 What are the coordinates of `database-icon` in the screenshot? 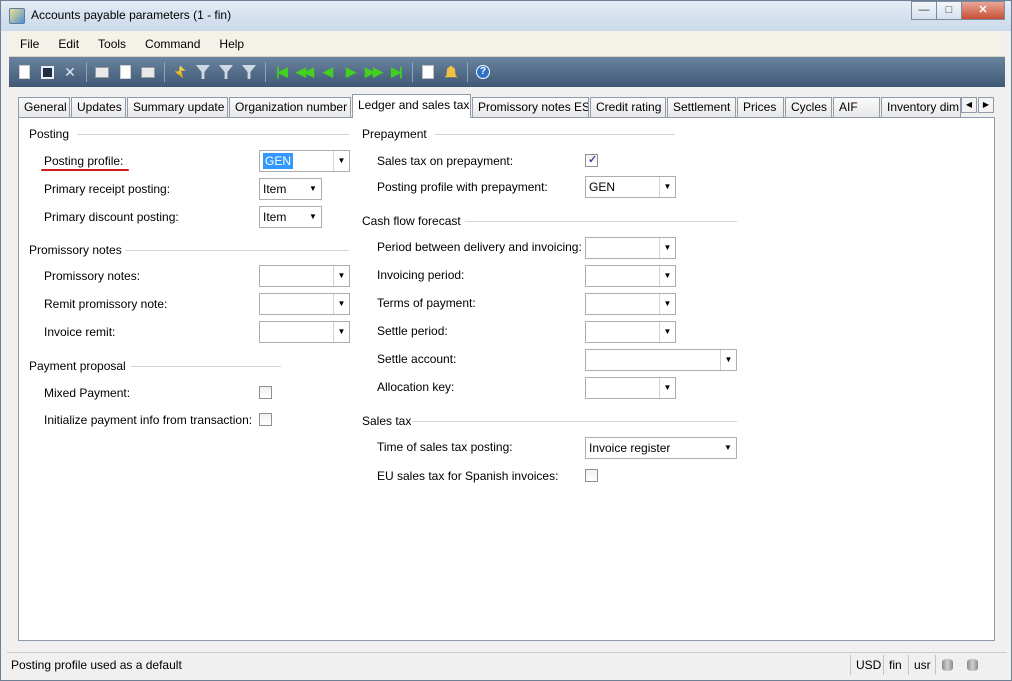 It's located at (947, 665).